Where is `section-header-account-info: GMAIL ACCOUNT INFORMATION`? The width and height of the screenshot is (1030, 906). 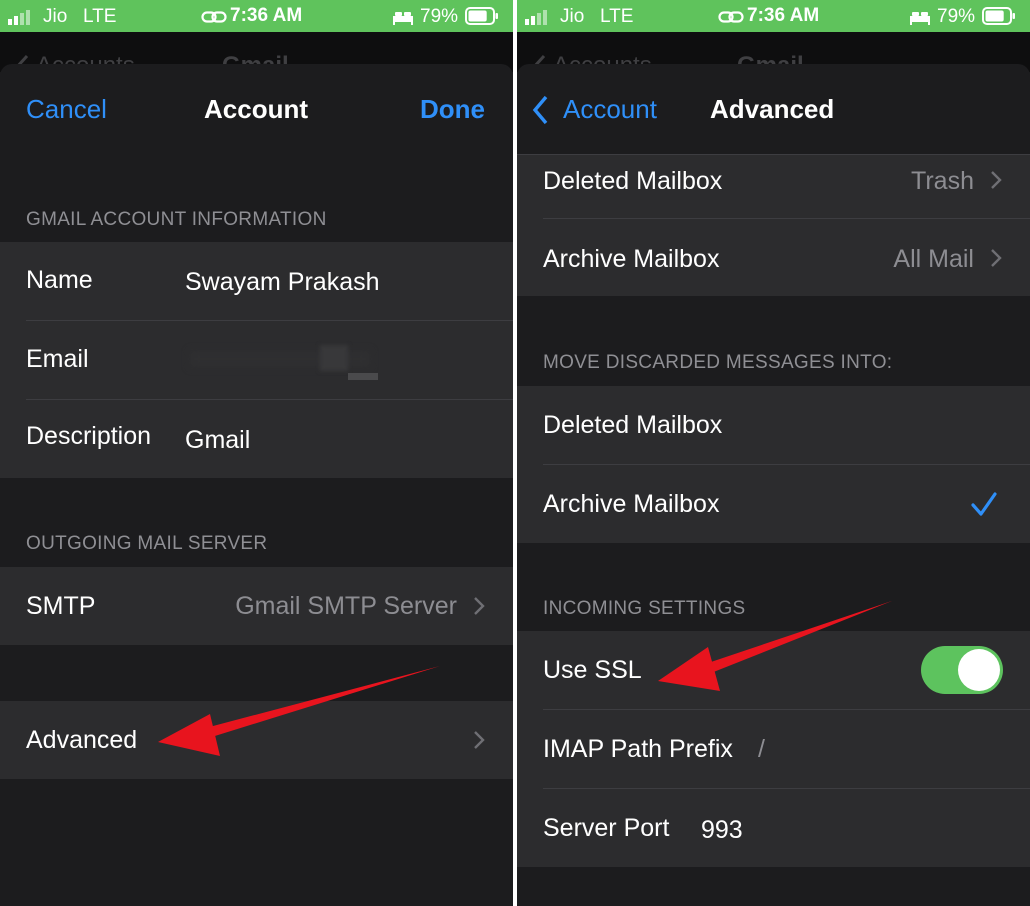
section-header-account-info: GMAIL ACCOUNT INFORMATION is located at coordinates (176, 219).